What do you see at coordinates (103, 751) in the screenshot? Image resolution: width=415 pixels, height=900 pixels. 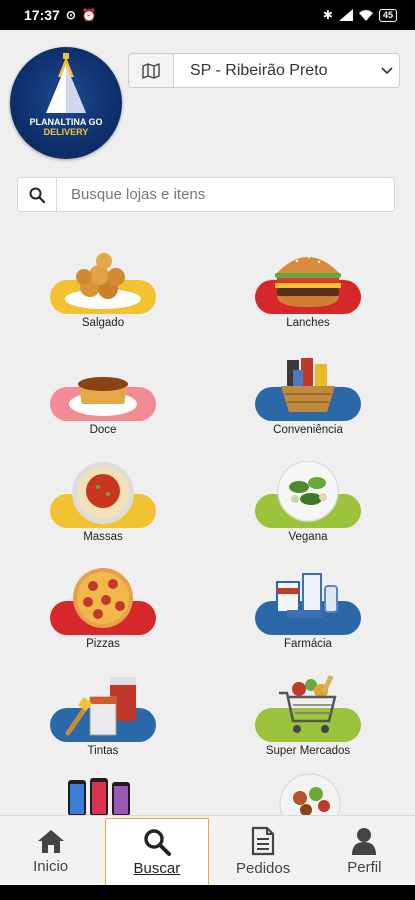 I see `category-label: Tintas` at bounding box center [103, 751].